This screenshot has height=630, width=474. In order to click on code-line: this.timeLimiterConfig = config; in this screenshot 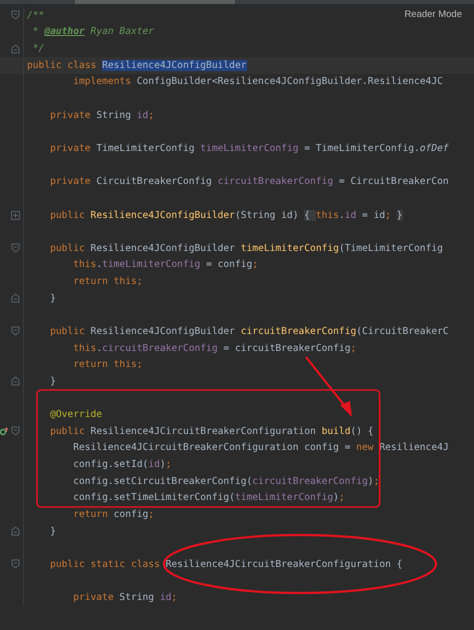, I will do `click(165, 265)`.